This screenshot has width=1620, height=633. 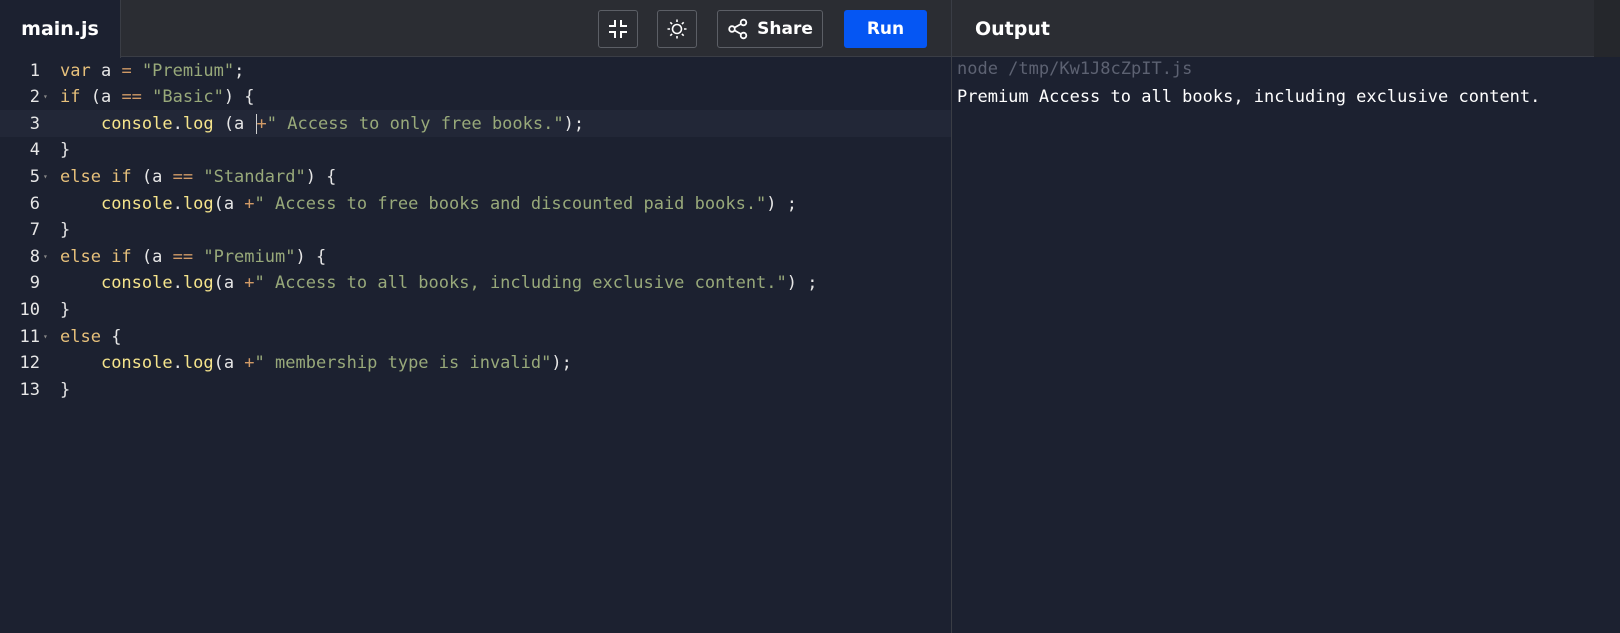 I want to click on code-text: else if (a == "Premium") {, so click(x=193, y=257).